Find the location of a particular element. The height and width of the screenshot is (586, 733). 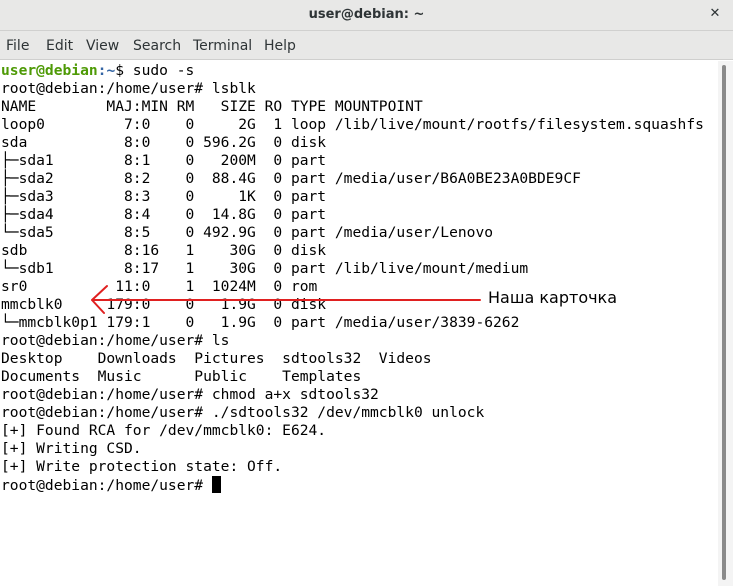

terminal-line: Documents Music Public Templates is located at coordinates (181, 376).